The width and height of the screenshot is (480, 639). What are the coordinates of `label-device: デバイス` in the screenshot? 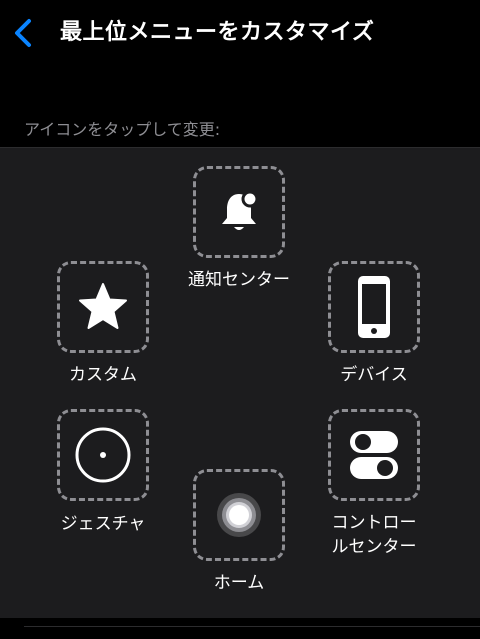 It's located at (374, 375).